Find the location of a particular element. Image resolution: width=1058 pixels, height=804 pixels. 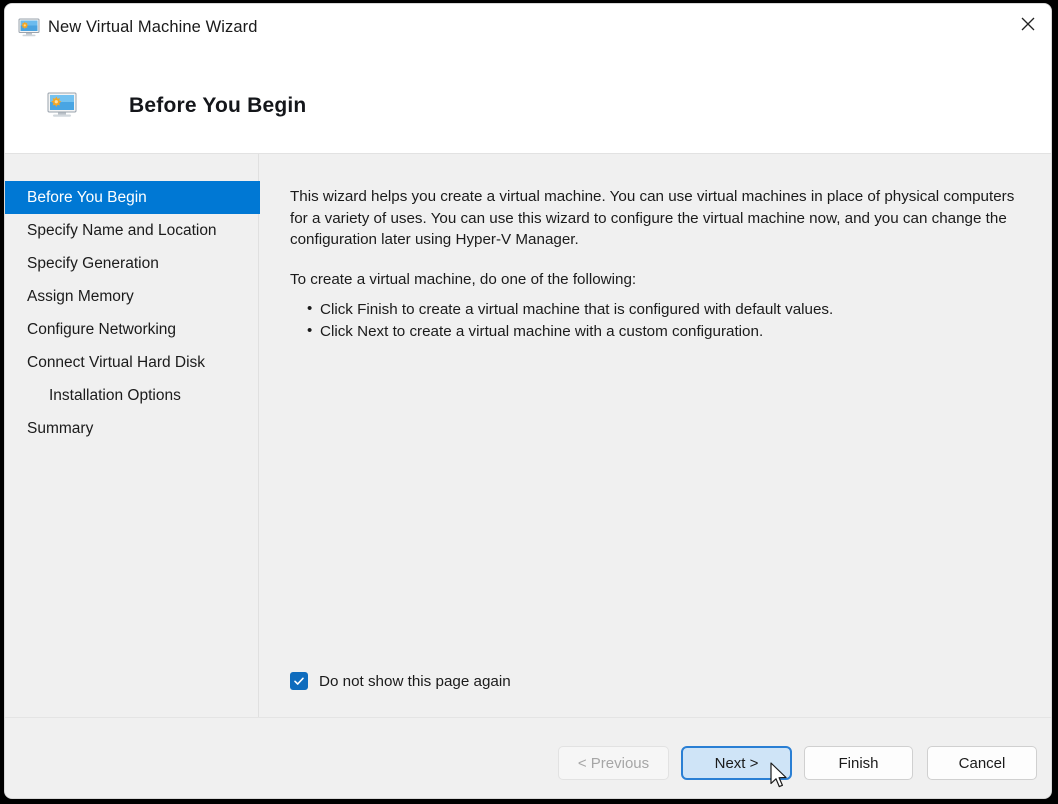

window-title: New Virtual Machine Wizard is located at coordinates (153, 27).